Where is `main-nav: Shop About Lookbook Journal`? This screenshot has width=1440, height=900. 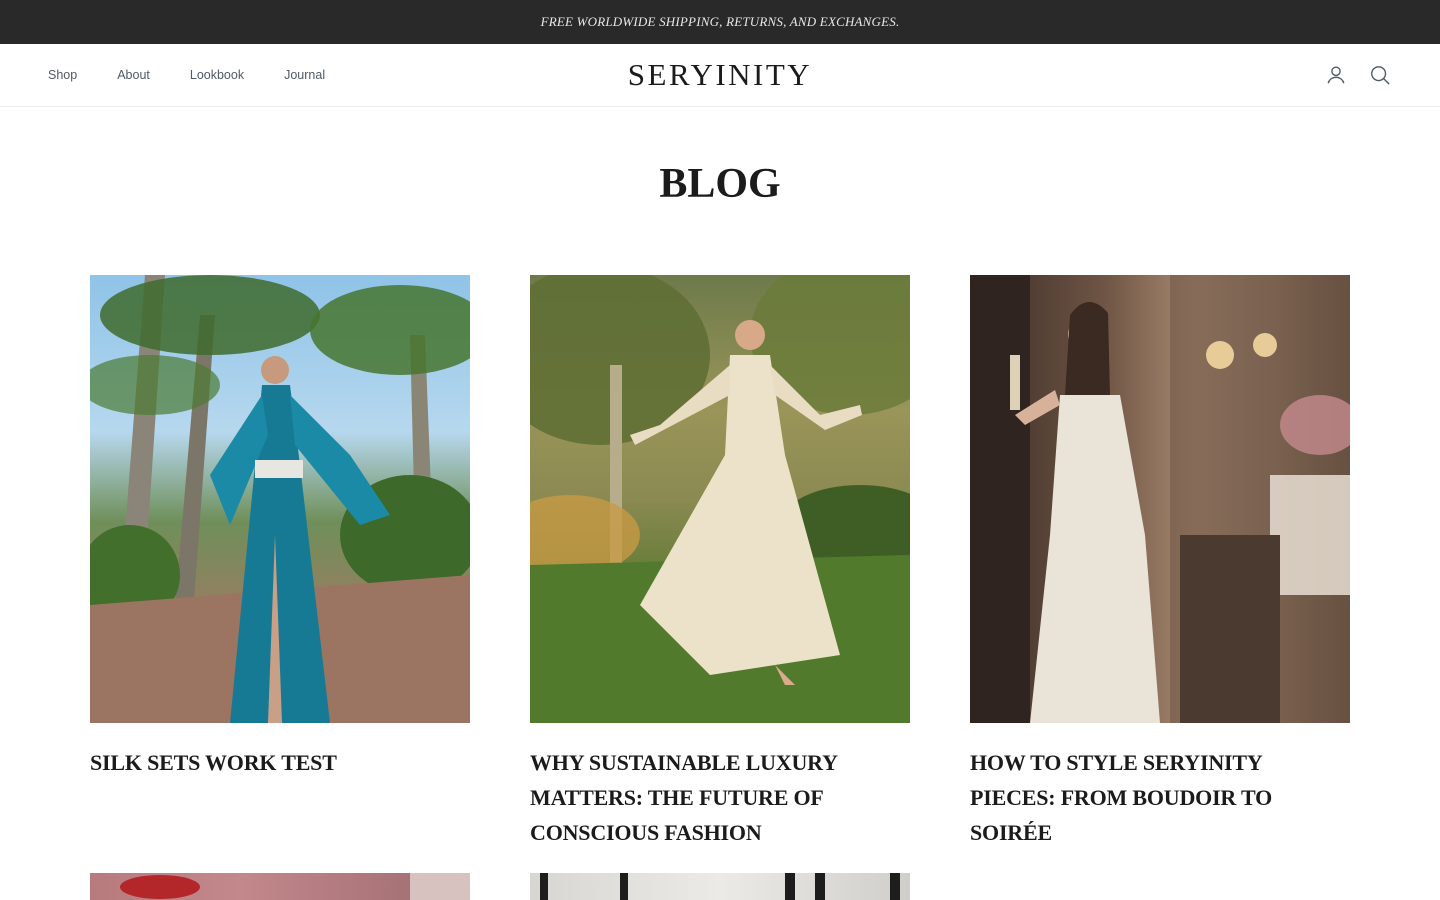 main-nav: Shop About Lookbook Journal is located at coordinates (206, 75).